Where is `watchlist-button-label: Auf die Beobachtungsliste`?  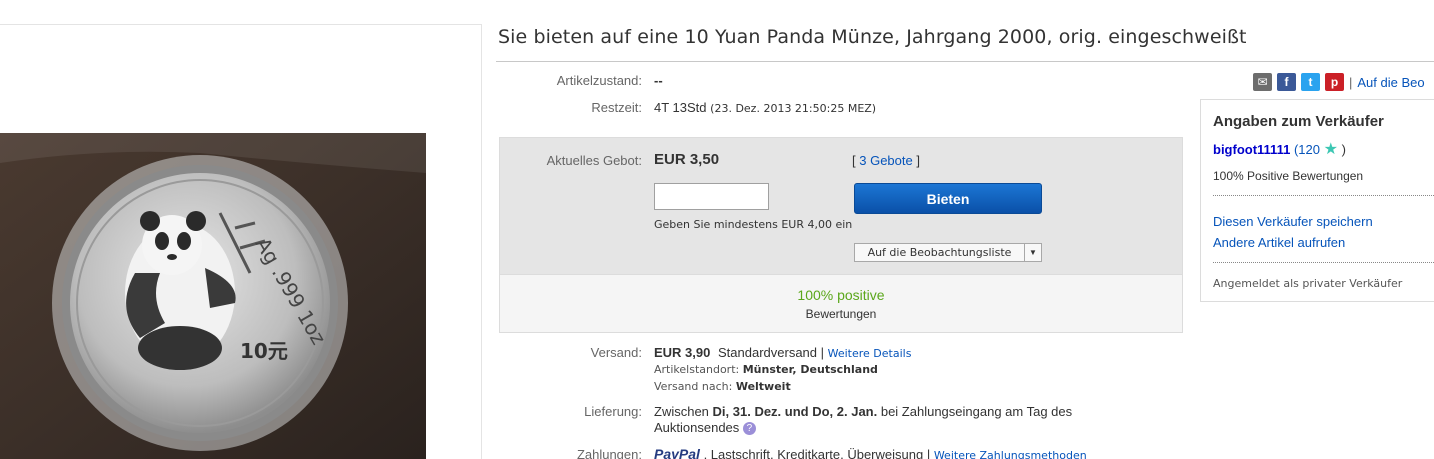
watchlist-button-label: Auf die Beobachtungsliste is located at coordinates (939, 252).